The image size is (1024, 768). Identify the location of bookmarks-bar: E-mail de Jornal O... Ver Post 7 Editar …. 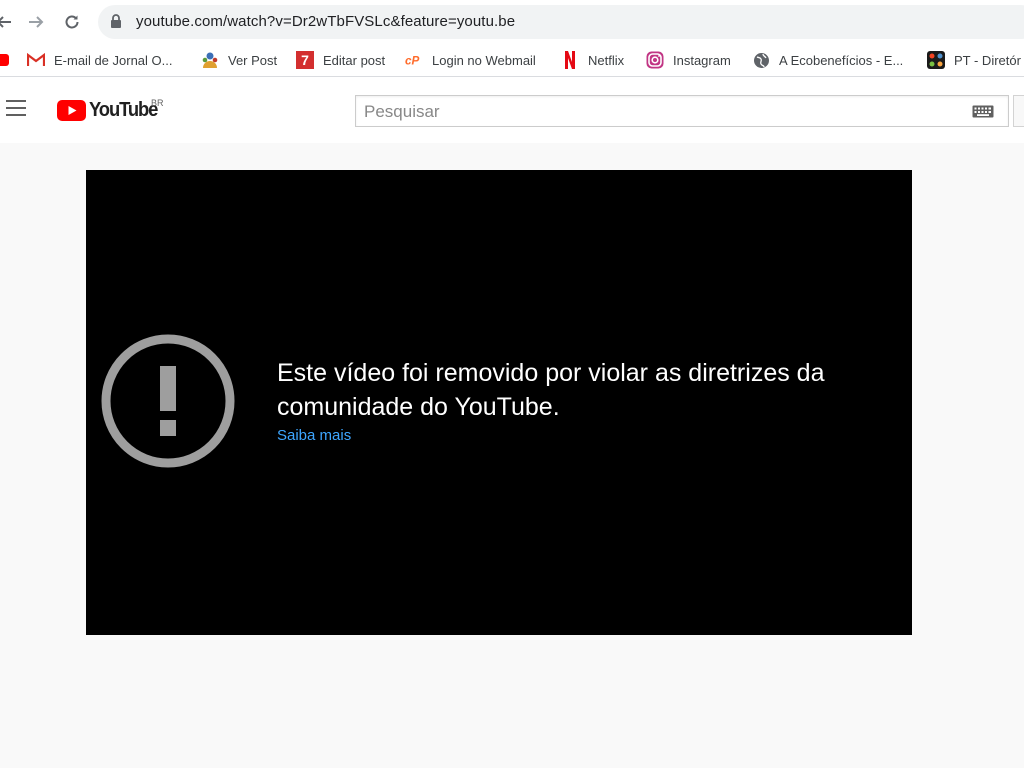
(512, 60).